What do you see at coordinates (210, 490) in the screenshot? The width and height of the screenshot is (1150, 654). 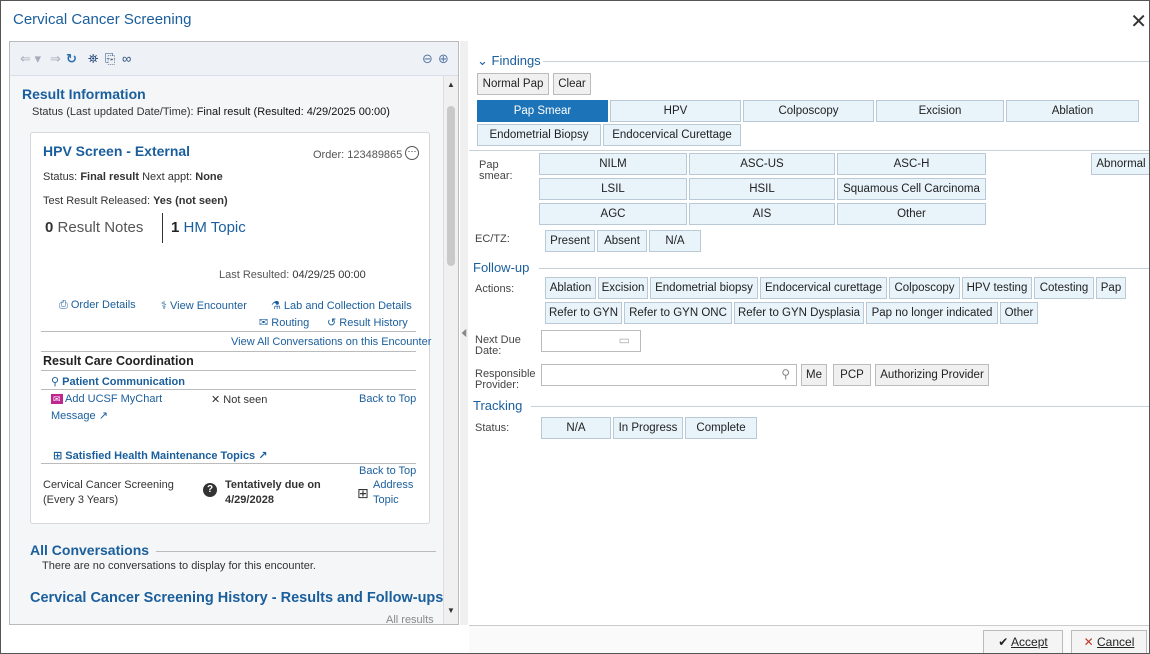 I see `help-icon: ?` at bounding box center [210, 490].